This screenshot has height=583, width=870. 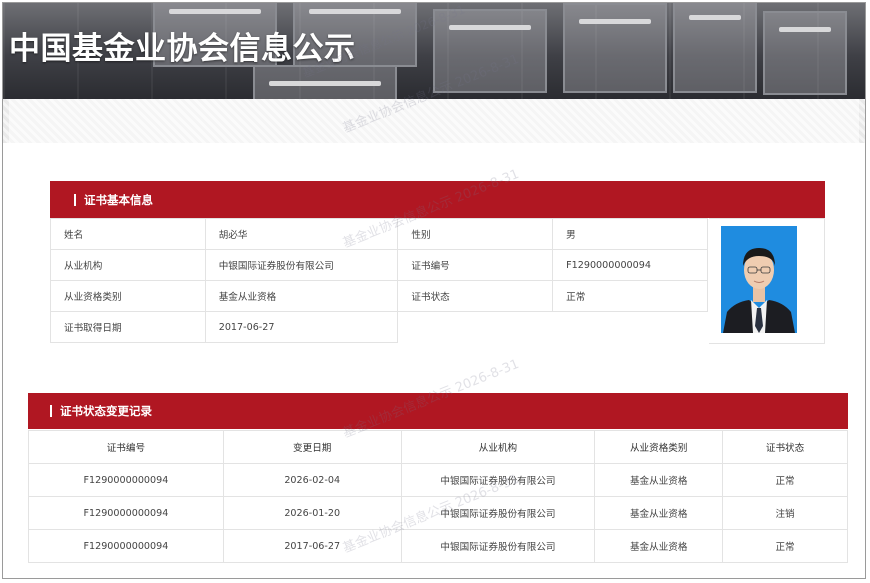 I want to click on label-cert-no: 证书编号, so click(x=475, y=265).